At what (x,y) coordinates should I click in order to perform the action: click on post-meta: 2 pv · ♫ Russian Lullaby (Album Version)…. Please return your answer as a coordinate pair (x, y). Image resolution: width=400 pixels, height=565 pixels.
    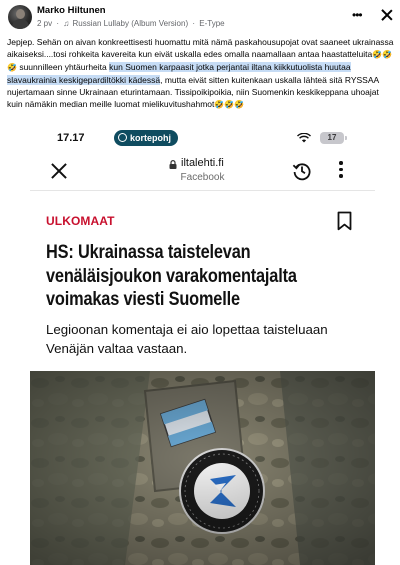
    Looking at the image, I should click on (131, 23).